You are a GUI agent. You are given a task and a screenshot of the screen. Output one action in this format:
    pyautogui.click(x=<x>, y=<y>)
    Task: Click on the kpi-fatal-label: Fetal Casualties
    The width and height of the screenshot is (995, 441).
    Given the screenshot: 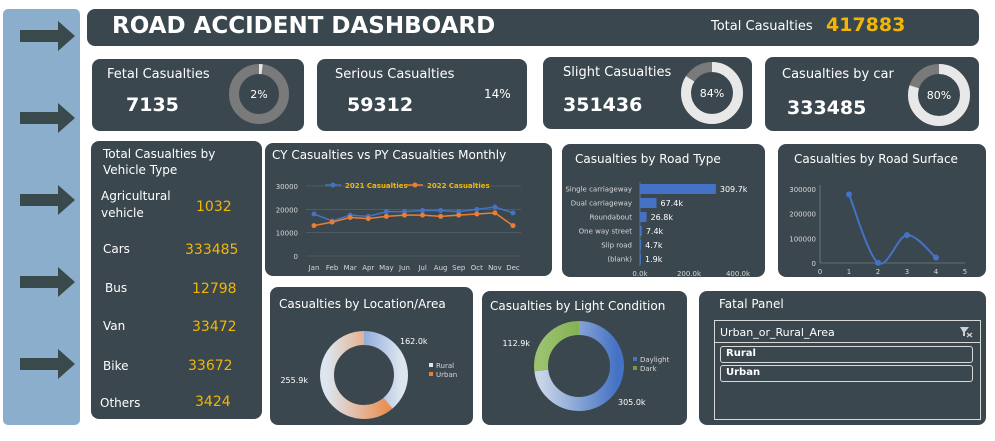 What is the action you would take?
    pyautogui.click(x=158, y=74)
    